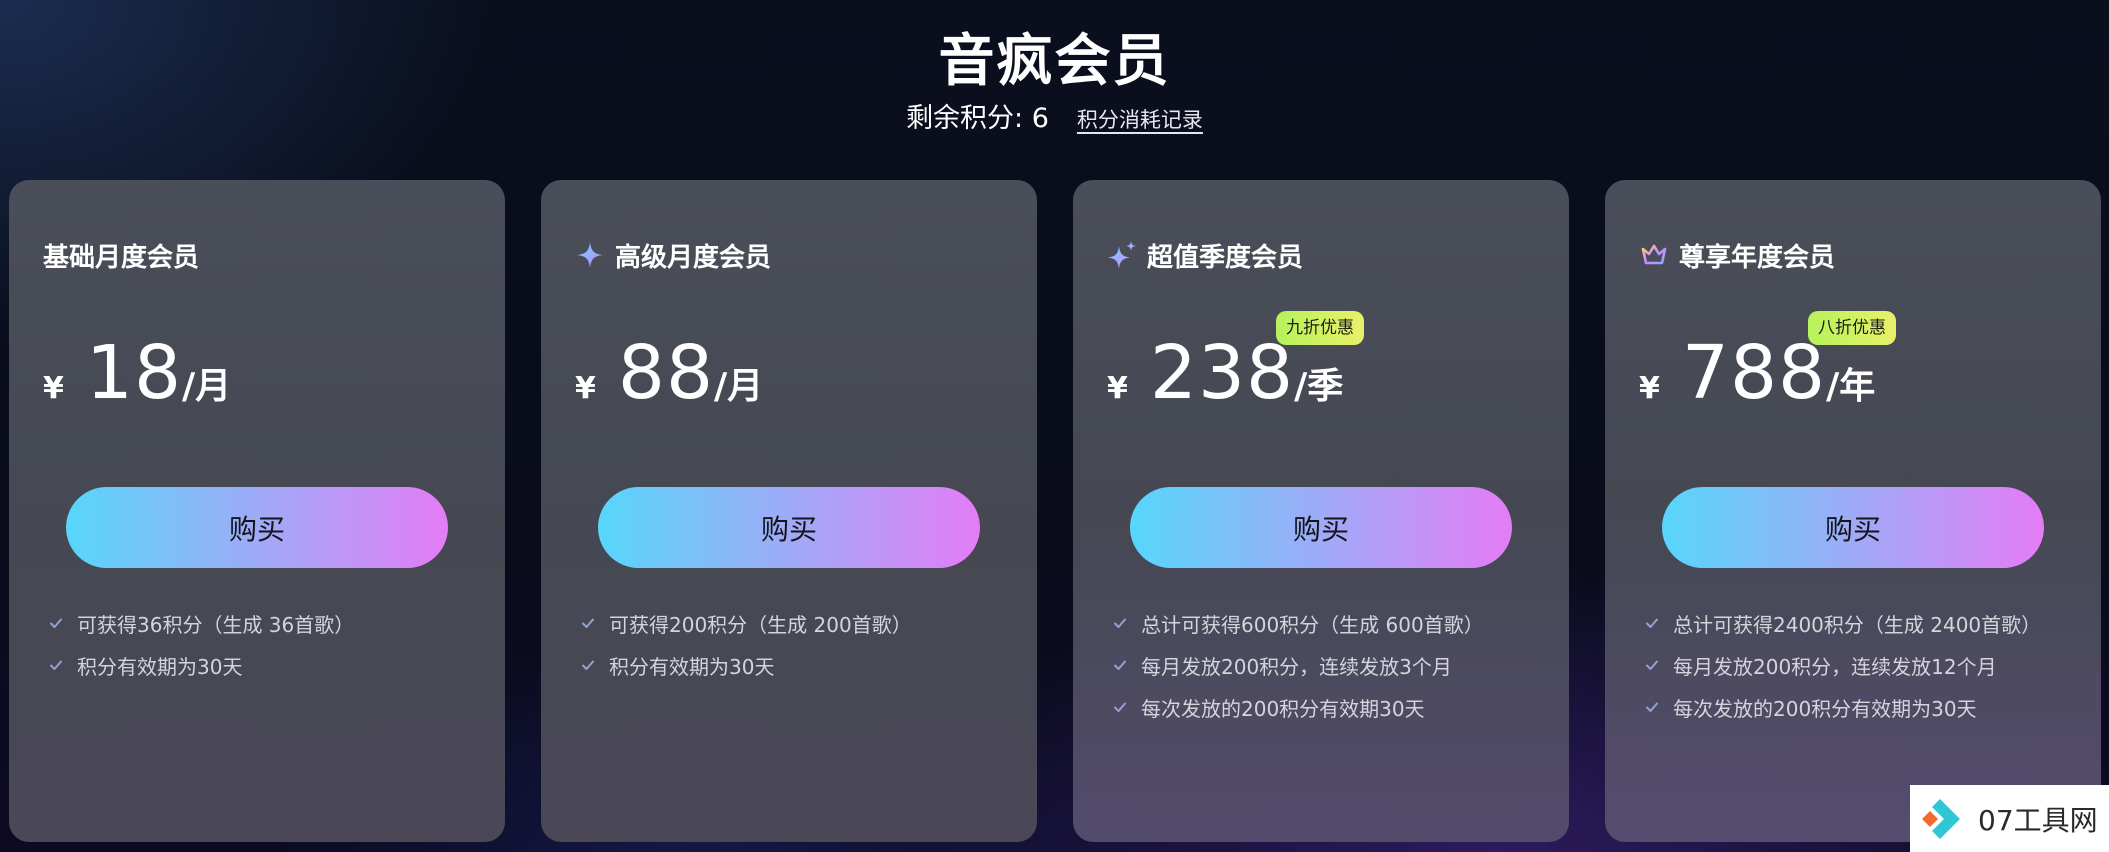 This screenshot has width=2109, height=852. I want to click on list-item: 每月发放200积分，连续发放3个月, so click(1298, 665).